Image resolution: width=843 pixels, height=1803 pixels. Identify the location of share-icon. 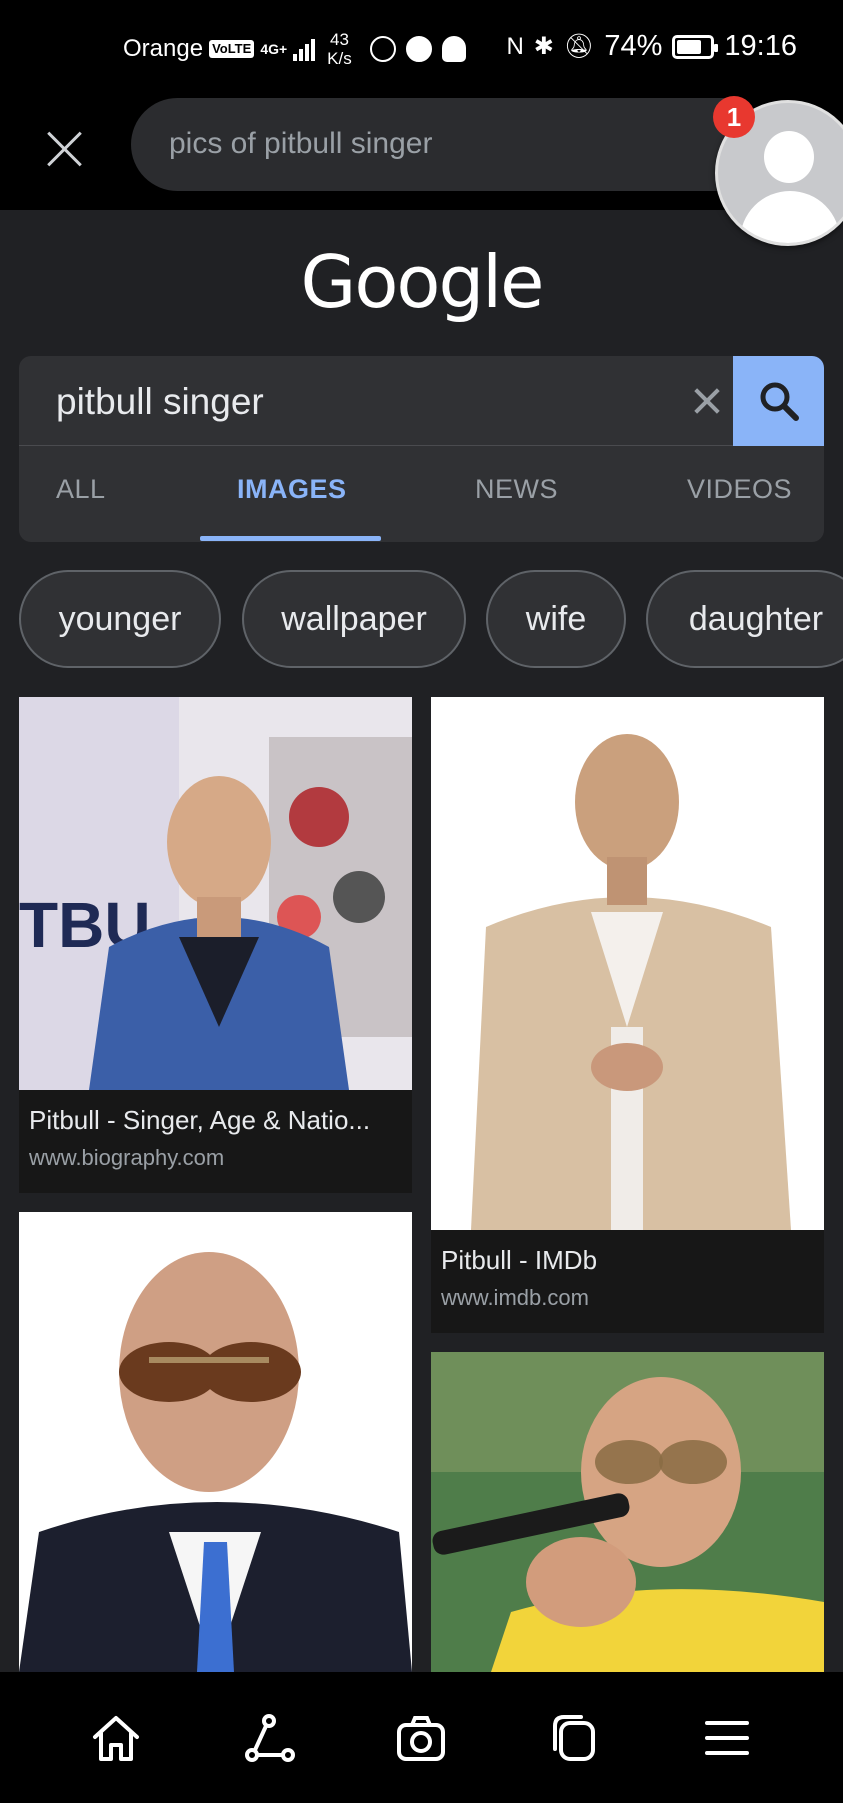
(269, 1737).